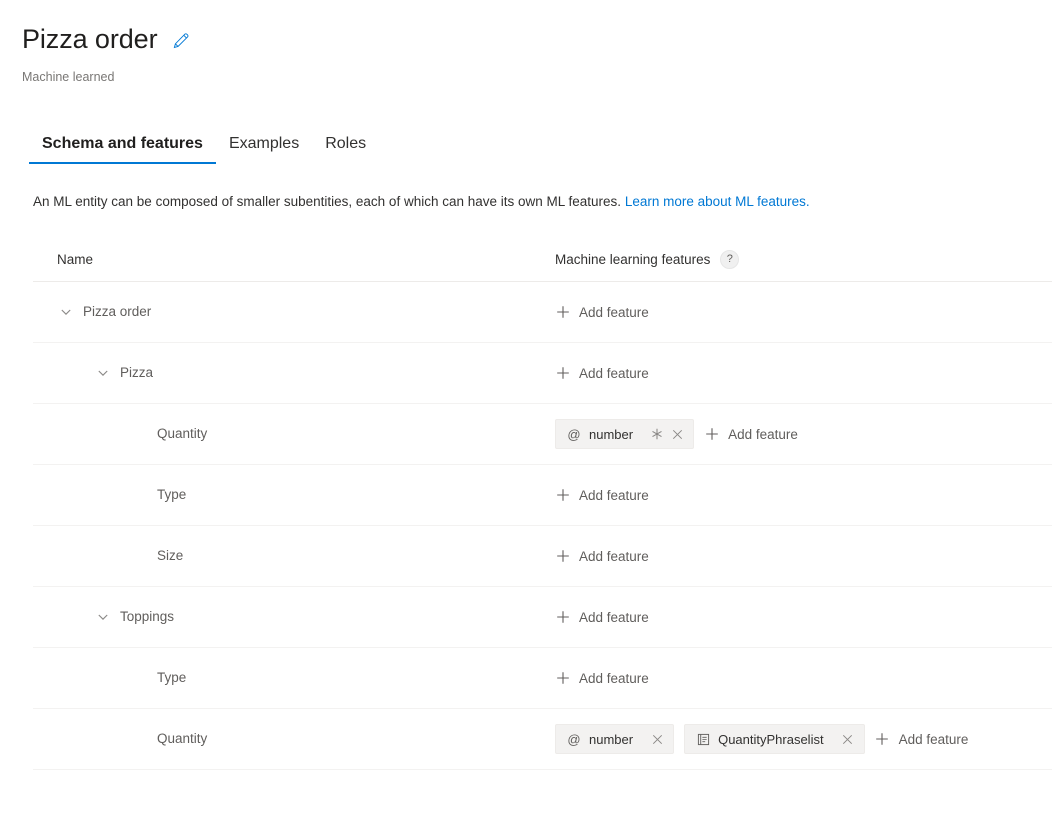 The height and width of the screenshot is (829, 1052). Describe the element at coordinates (264, 148) in the screenshot. I see `tab-examples: Examples` at that location.